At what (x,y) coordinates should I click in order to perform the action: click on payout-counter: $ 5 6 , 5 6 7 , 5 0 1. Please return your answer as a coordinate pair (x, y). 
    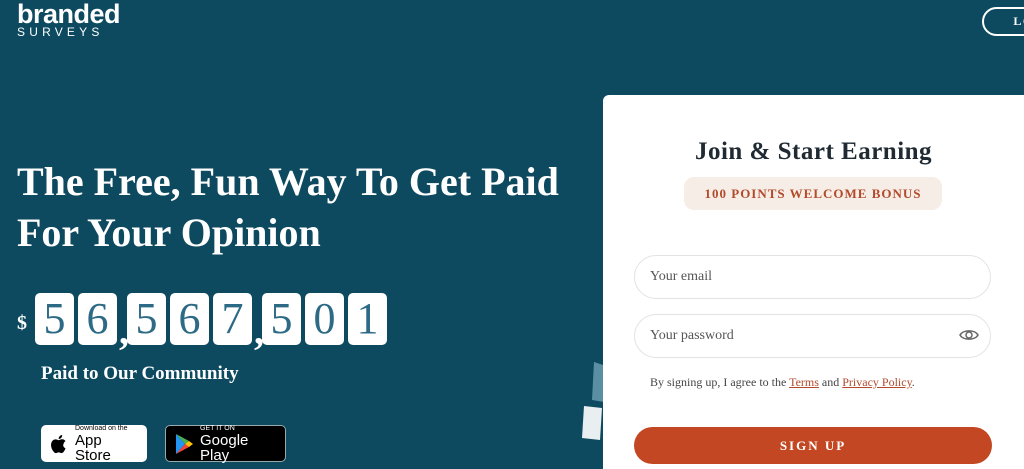
    Looking at the image, I should click on (204, 322).